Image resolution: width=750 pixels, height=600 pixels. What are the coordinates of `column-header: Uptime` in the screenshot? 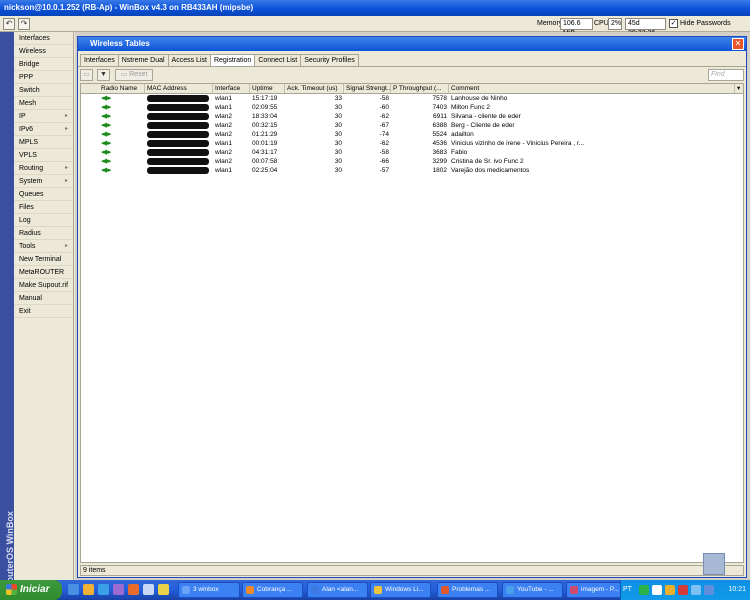 It's located at (267, 88).